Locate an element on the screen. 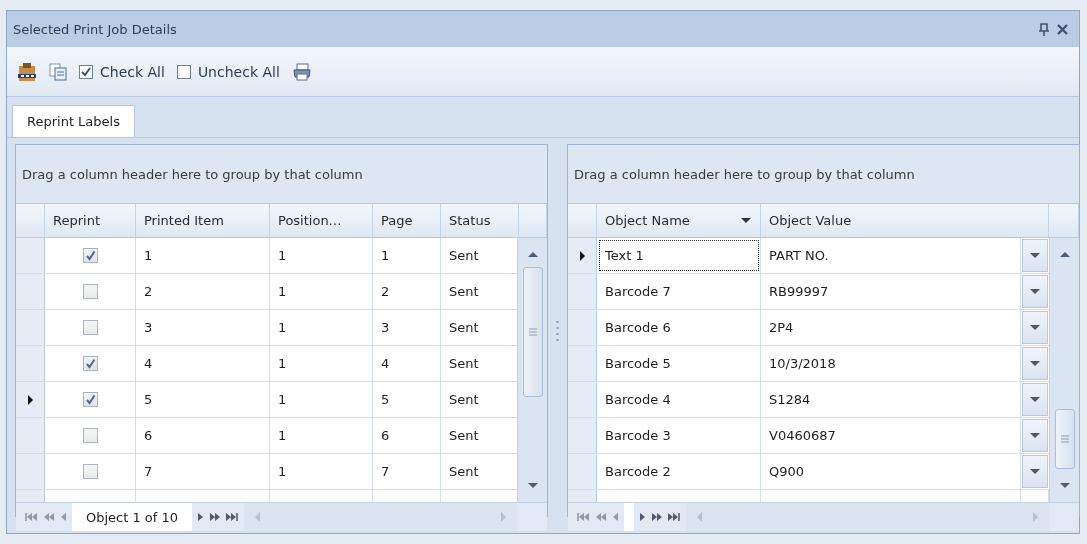 This screenshot has width=1087, height=544. filter-dropdown-icon is located at coordinates (746, 220).